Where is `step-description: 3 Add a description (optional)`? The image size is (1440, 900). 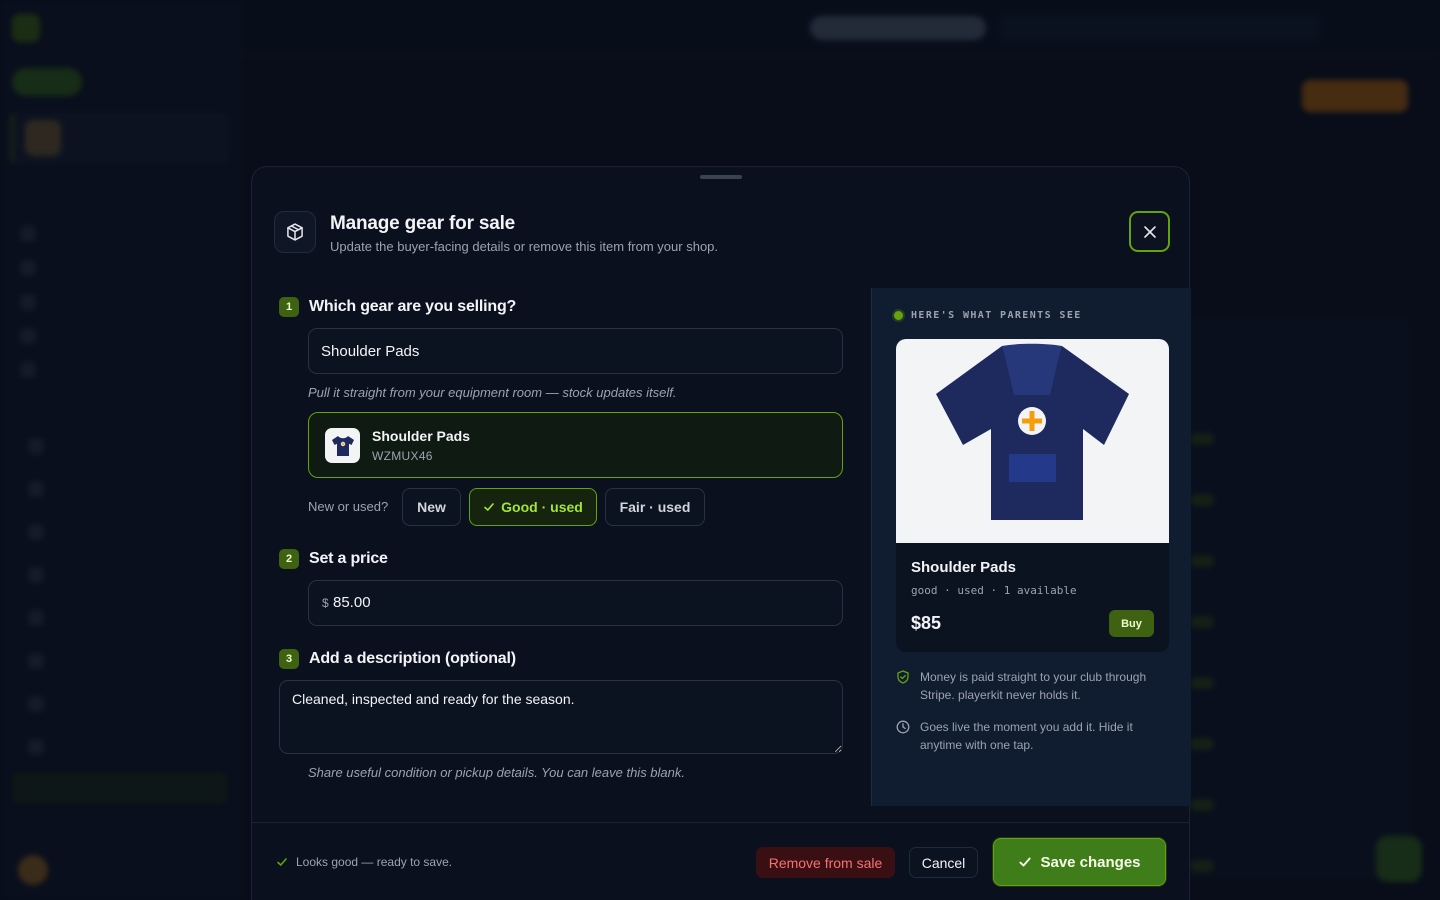 step-description: 3 Add a description (optional) is located at coordinates (397, 659).